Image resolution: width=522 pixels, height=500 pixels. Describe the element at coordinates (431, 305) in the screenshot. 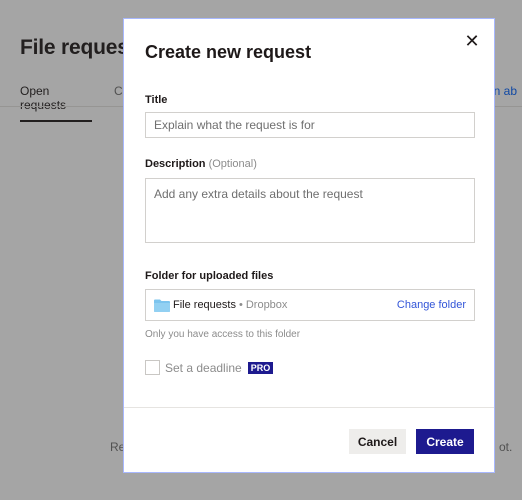

I see `change-folder-link: Change folder` at that location.